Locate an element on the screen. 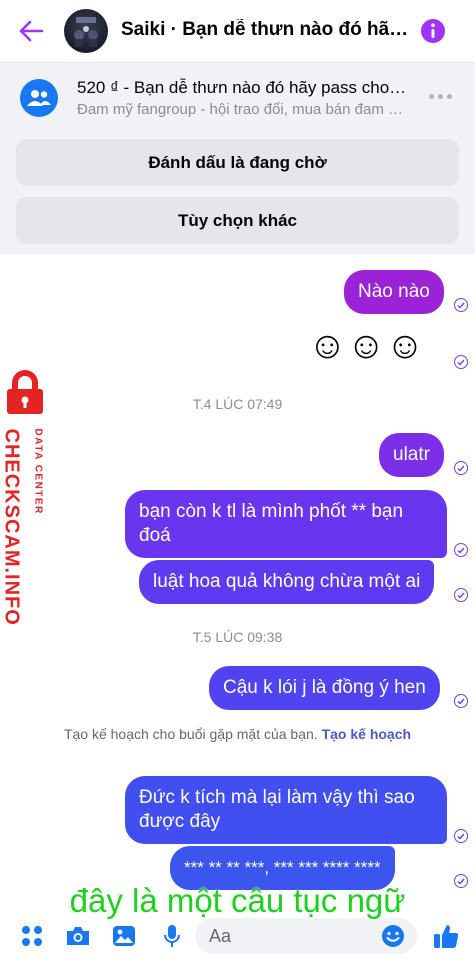  menu-dots-button is located at coordinates (32, 936).